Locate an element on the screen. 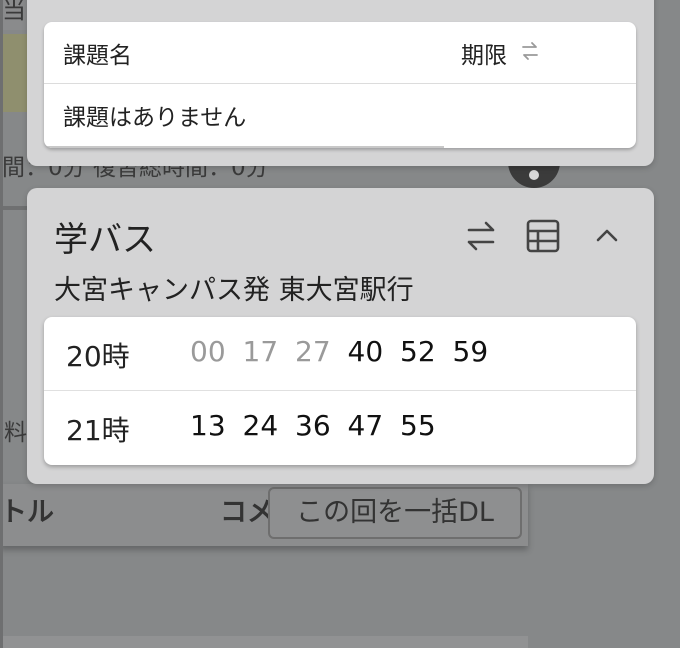 This screenshot has width=680, height=648. minute-list: 00 17 27 40 52 59 is located at coordinates (347, 351).